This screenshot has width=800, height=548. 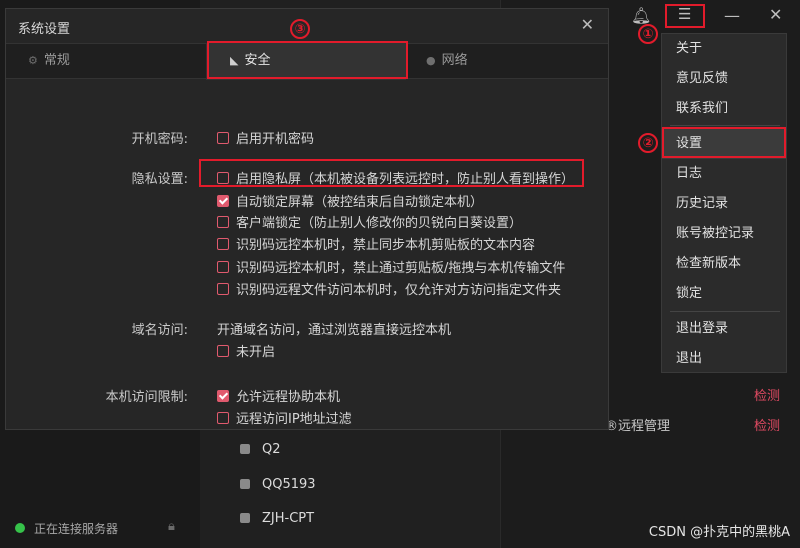 I want to click on menu-item-logout: 退出登录, so click(x=724, y=329).